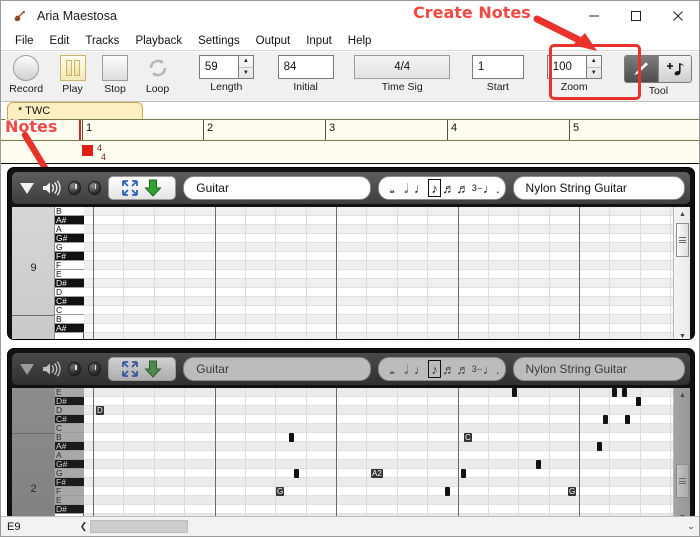 The height and width of the screenshot is (537, 700). Describe the element at coordinates (682, 334) in the screenshot. I see `scroll-down-icon: ▼` at that location.